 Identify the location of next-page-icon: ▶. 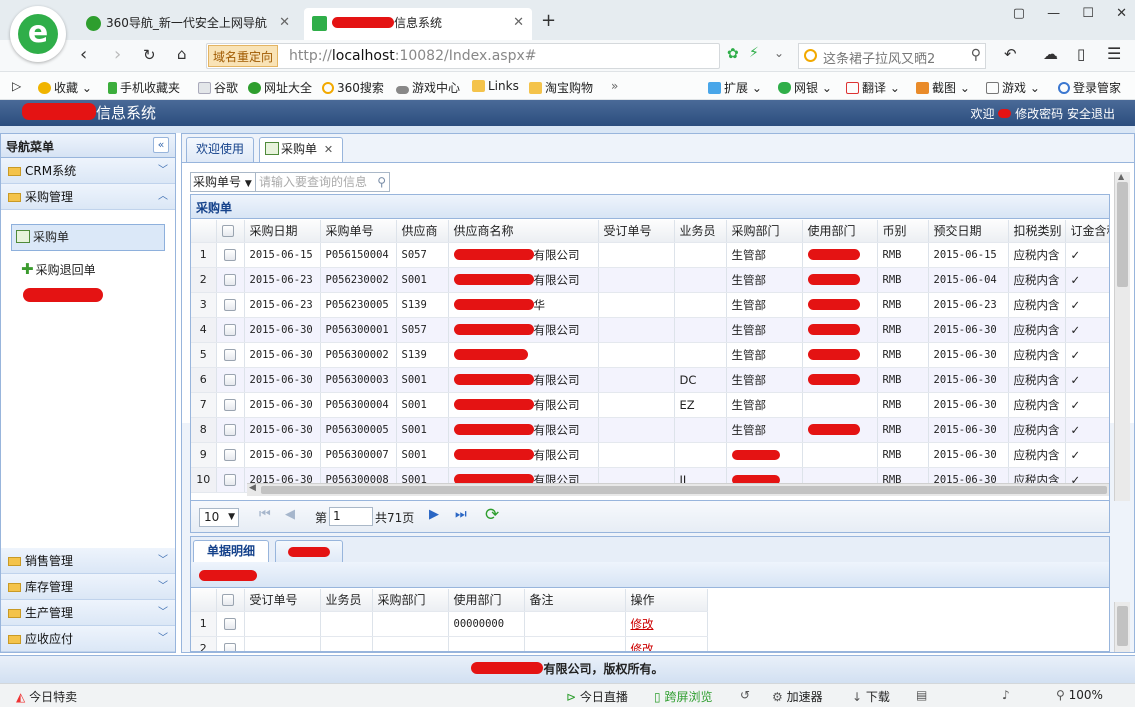
(434, 514).